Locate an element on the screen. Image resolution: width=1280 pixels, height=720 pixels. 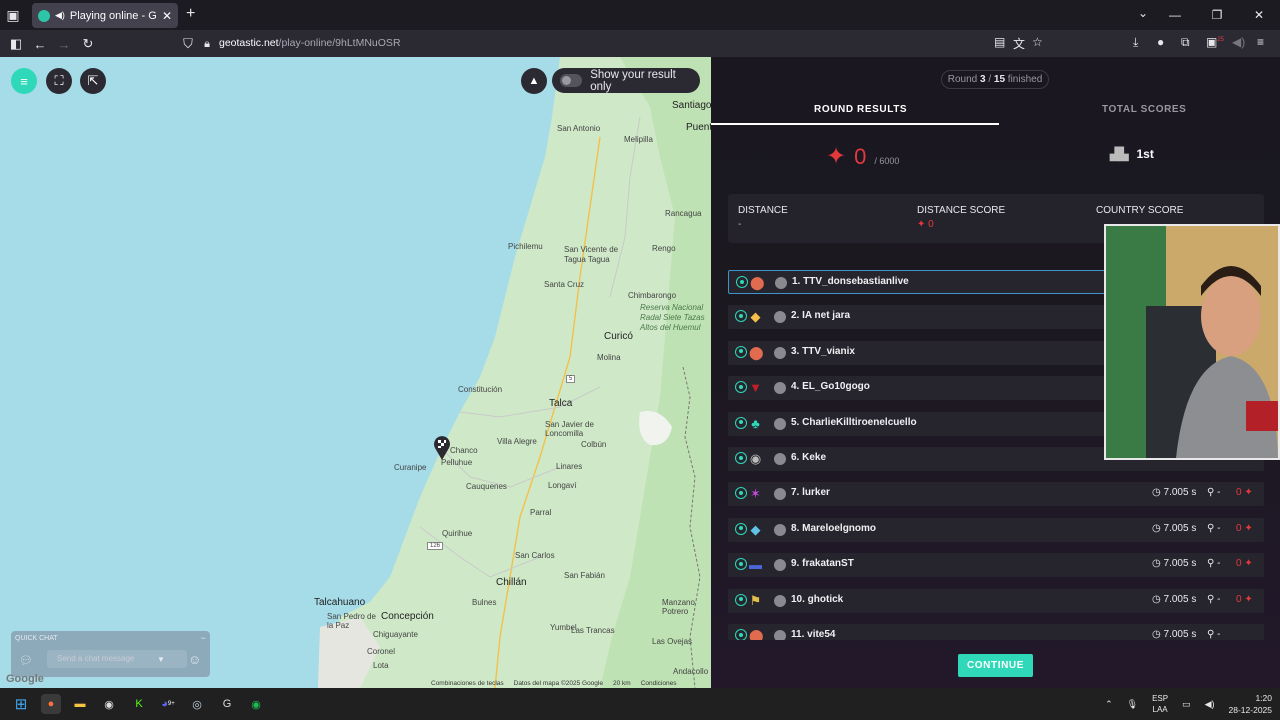
kick-icon: K is located at coordinates (139, 704).